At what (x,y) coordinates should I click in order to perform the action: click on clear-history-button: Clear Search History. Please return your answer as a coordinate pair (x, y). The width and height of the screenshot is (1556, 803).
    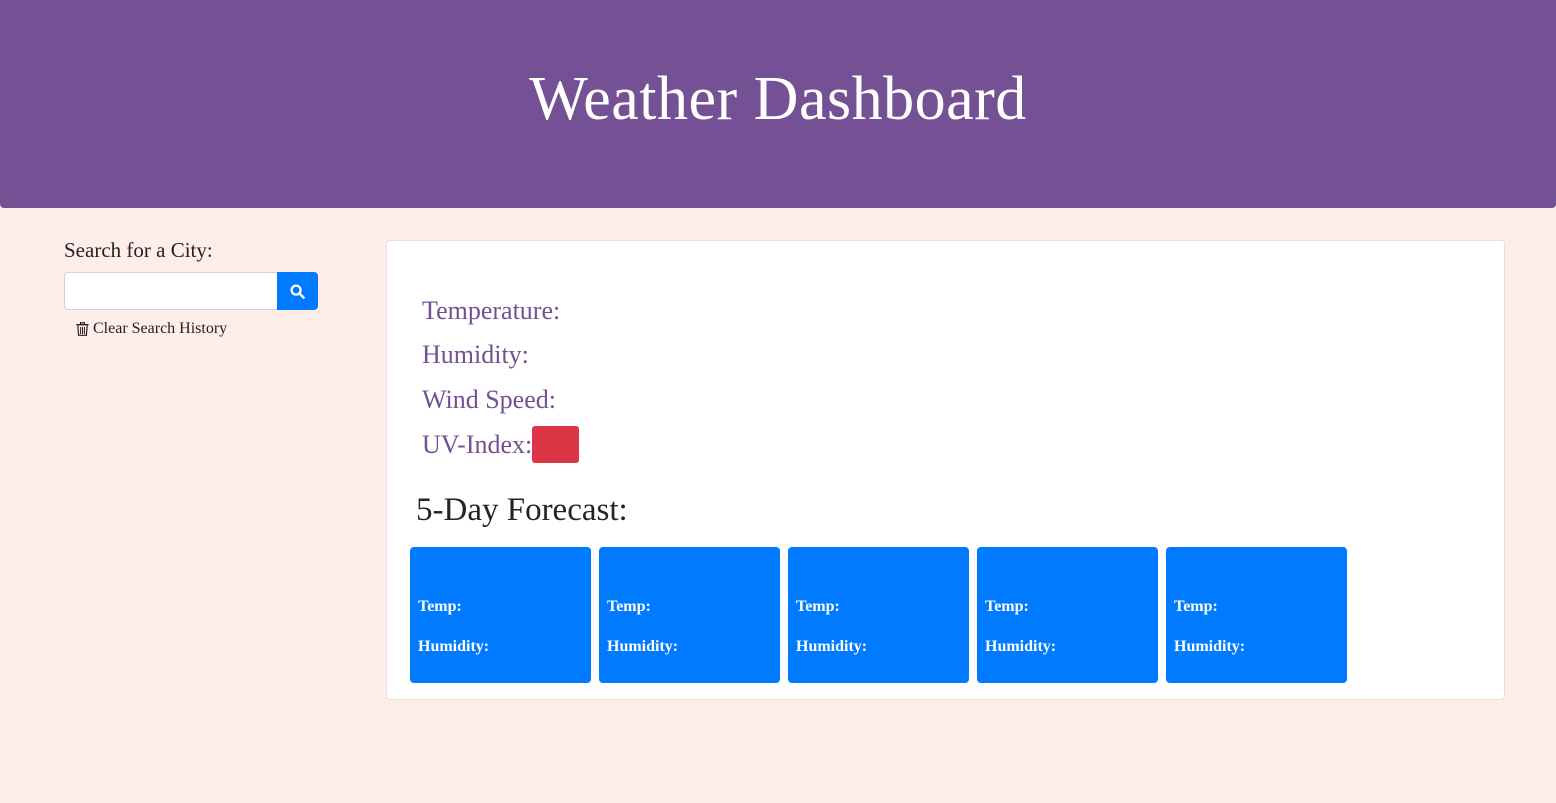
    Looking at the image, I should click on (151, 329).